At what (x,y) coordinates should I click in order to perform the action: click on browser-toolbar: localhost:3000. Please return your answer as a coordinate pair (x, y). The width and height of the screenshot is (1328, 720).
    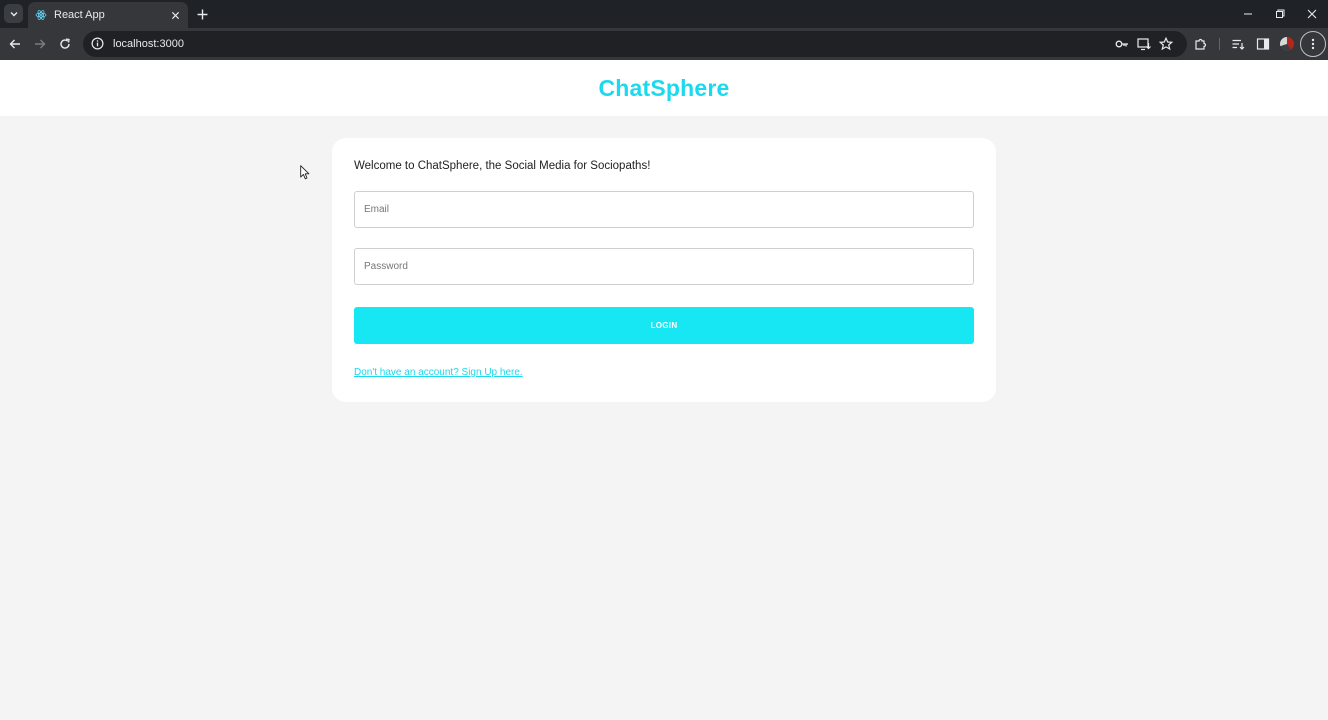
    Looking at the image, I should click on (664, 44).